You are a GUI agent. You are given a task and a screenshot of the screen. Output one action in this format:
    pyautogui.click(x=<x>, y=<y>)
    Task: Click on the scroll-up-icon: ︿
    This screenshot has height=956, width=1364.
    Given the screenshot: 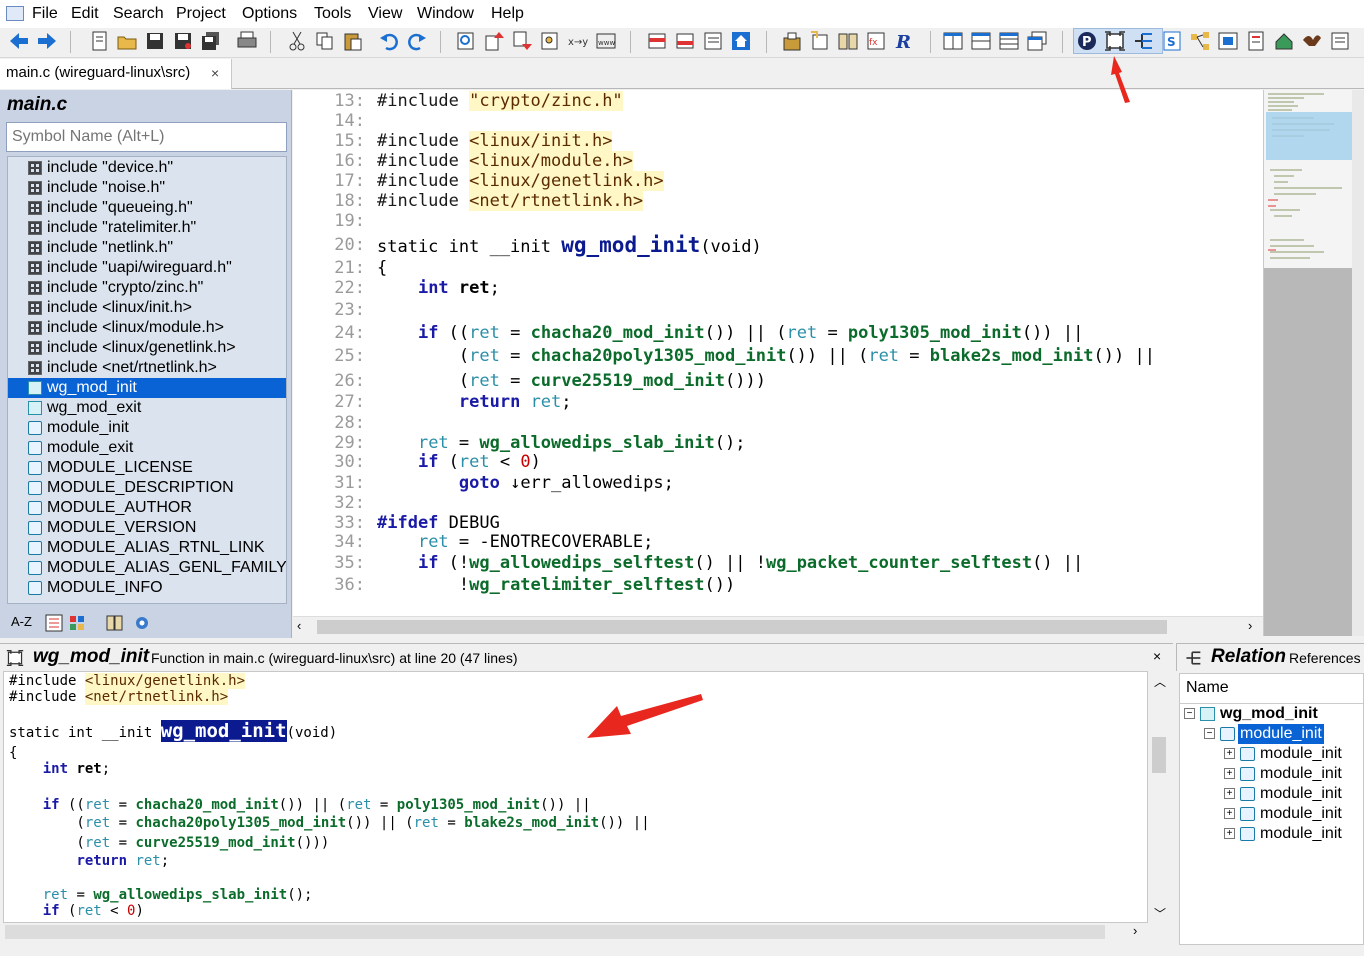 What is the action you would take?
    pyautogui.click(x=1160, y=681)
    